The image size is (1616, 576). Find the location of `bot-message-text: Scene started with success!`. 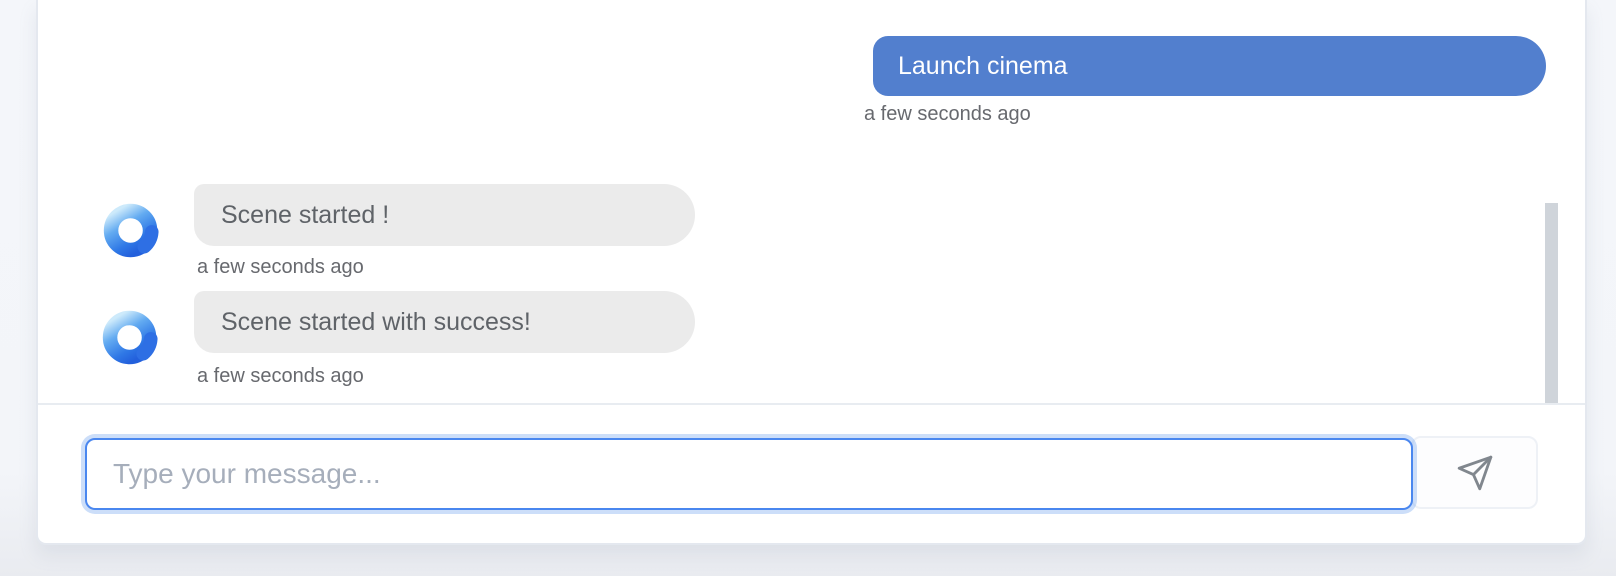

bot-message-text: Scene started with success! is located at coordinates (376, 321).